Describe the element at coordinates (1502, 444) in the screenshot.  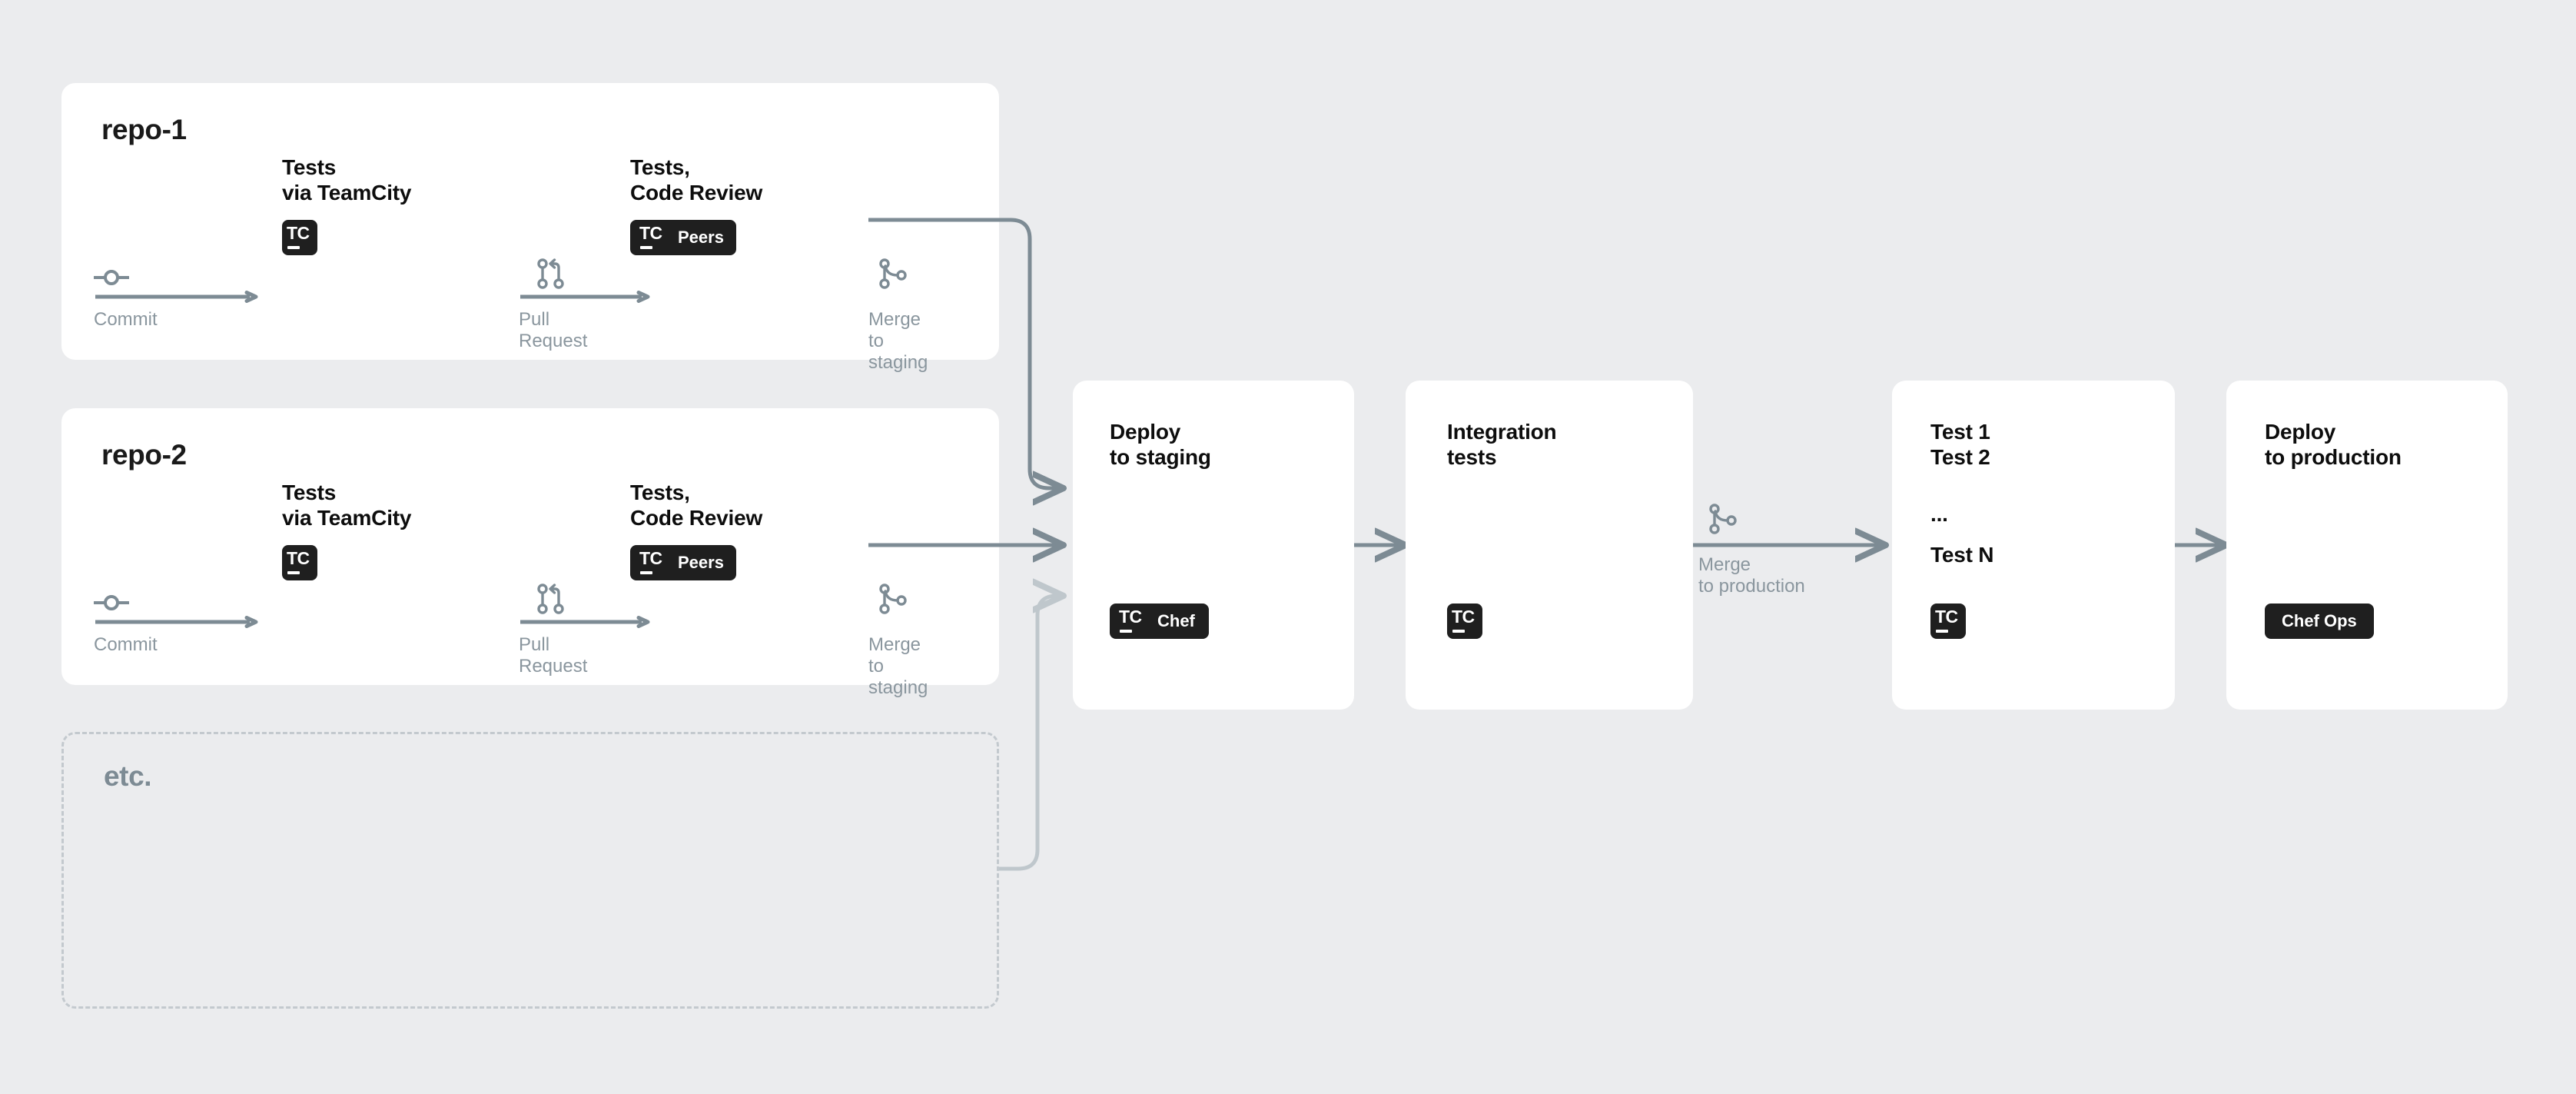
I see `pipeline-card-title: Integration tests` at that location.